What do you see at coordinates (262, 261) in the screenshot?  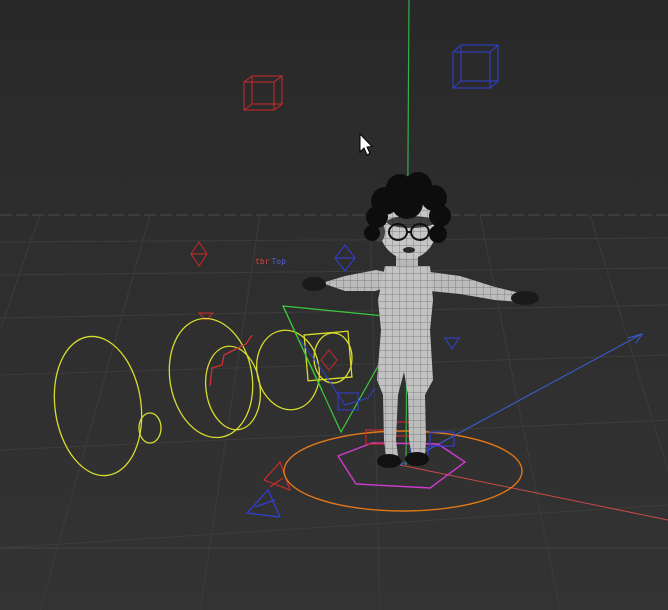 I see `label-a-text: tbr` at bounding box center [262, 261].